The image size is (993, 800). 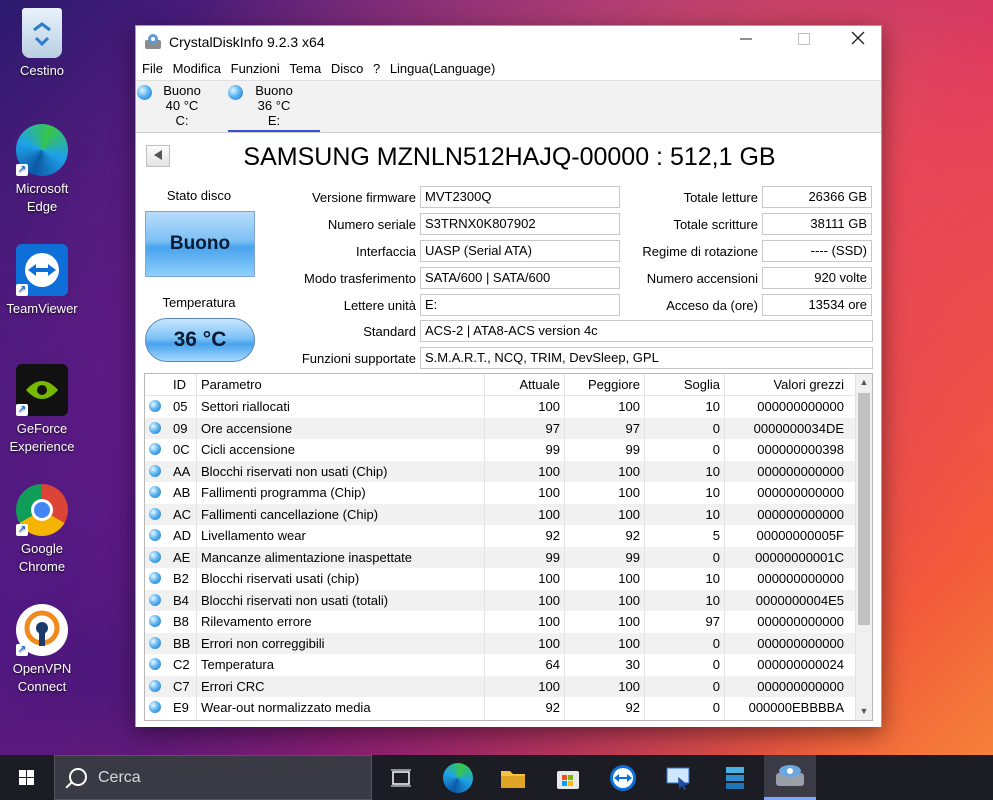 I want to click on start-button, so click(x=27, y=777).